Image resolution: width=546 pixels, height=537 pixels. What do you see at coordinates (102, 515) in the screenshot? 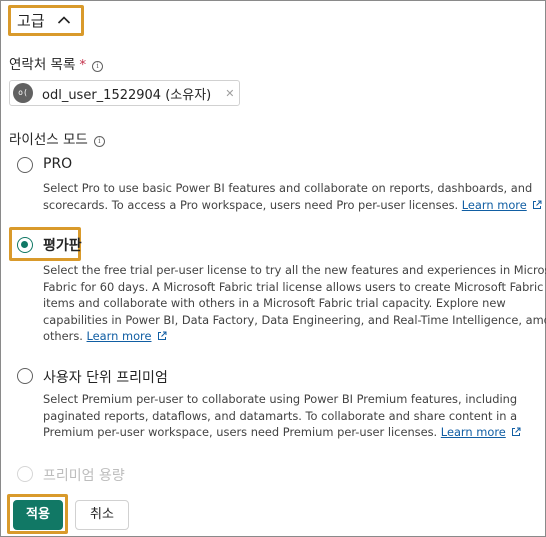
I see `cancel-button: 취소` at bounding box center [102, 515].